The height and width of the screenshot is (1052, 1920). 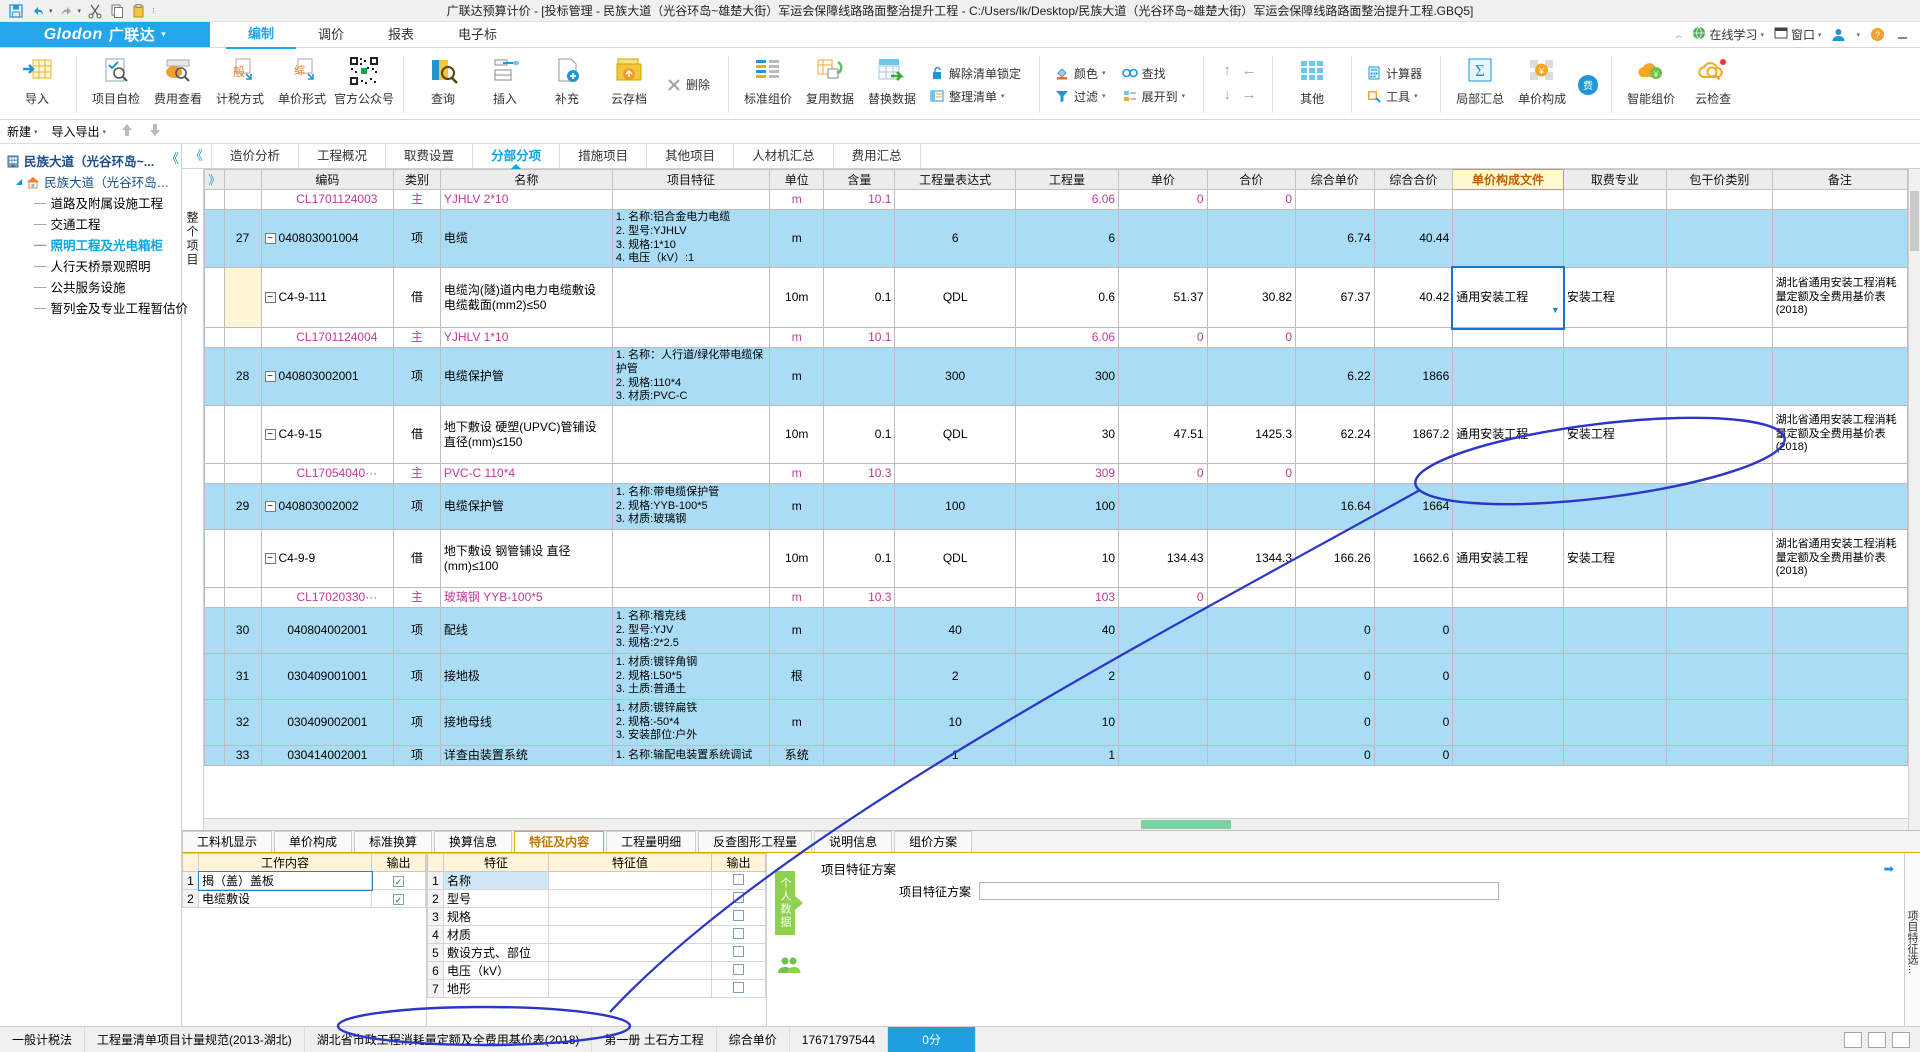 I want to click on cell-comp-unit-price, so click(x=1335, y=597).